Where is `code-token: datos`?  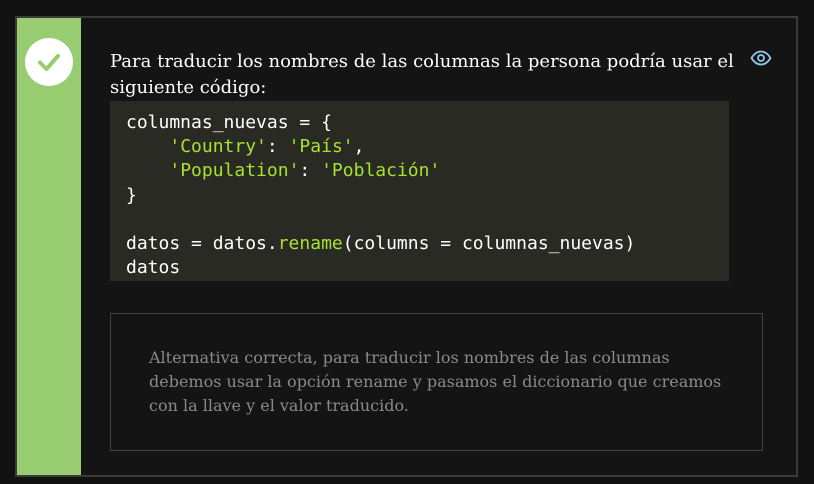
code-token: datos is located at coordinates (153, 268).